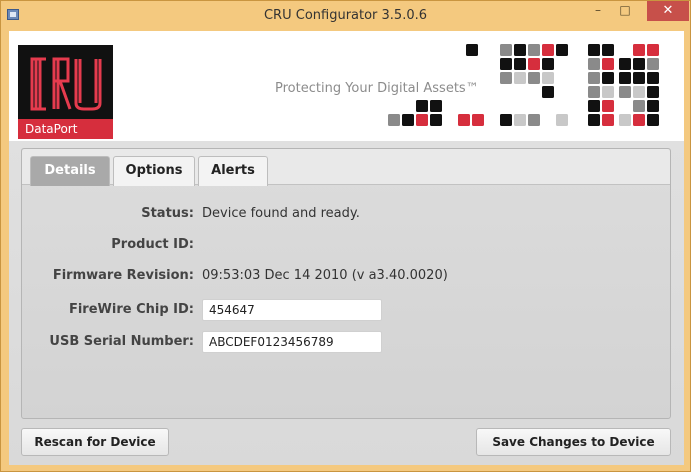 Image resolution: width=691 pixels, height=472 pixels. I want to click on usb-serial-row: USB Serial Number:, so click(347, 342).